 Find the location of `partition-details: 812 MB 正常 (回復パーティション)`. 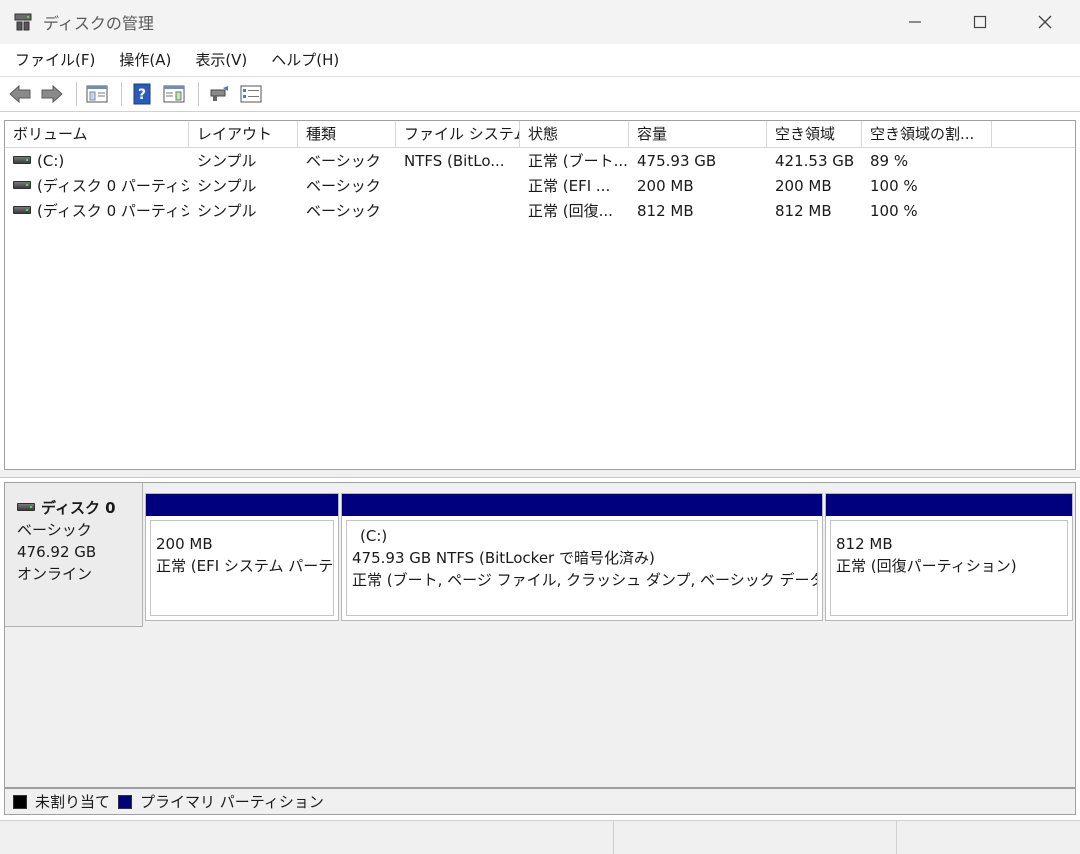

partition-details: 812 MB 正常 (回復パーティション) is located at coordinates (949, 568).